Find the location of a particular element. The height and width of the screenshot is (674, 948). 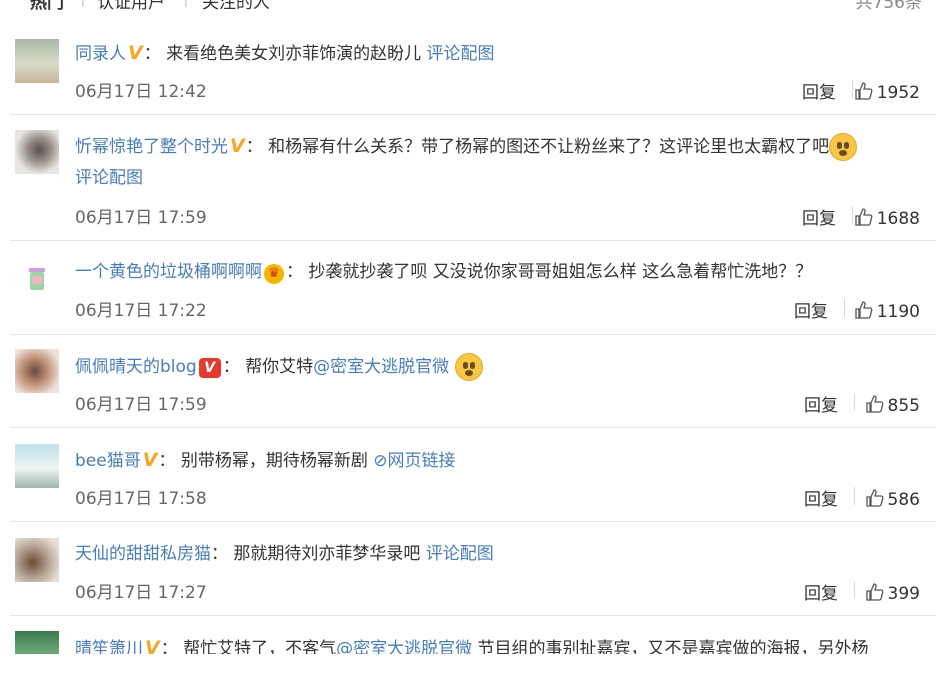

like-count: 1190 is located at coordinates (898, 312).